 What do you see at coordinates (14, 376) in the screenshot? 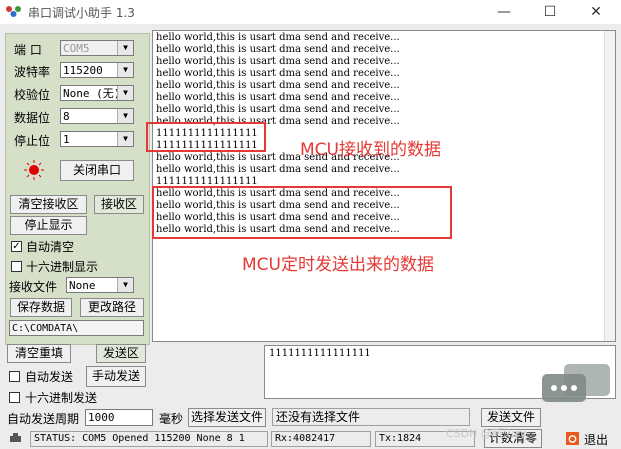
I see `auto-send-checkbox` at bounding box center [14, 376].